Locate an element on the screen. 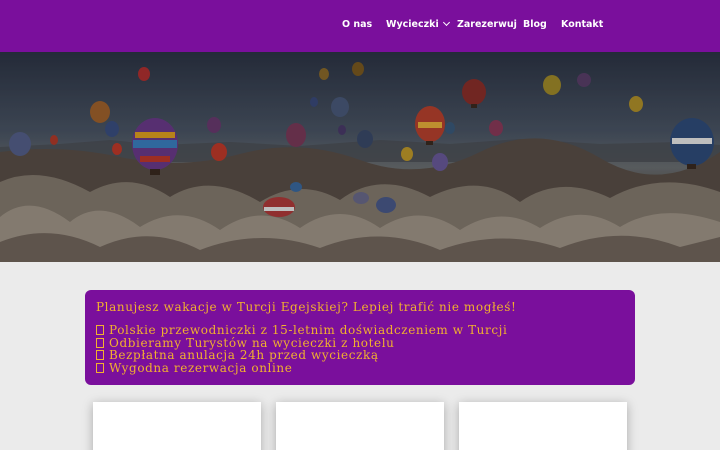 Image resolution: width=720 pixels, height=450 pixels. feature-text: Wygodna rezerwacja online is located at coordinates (201, 367).